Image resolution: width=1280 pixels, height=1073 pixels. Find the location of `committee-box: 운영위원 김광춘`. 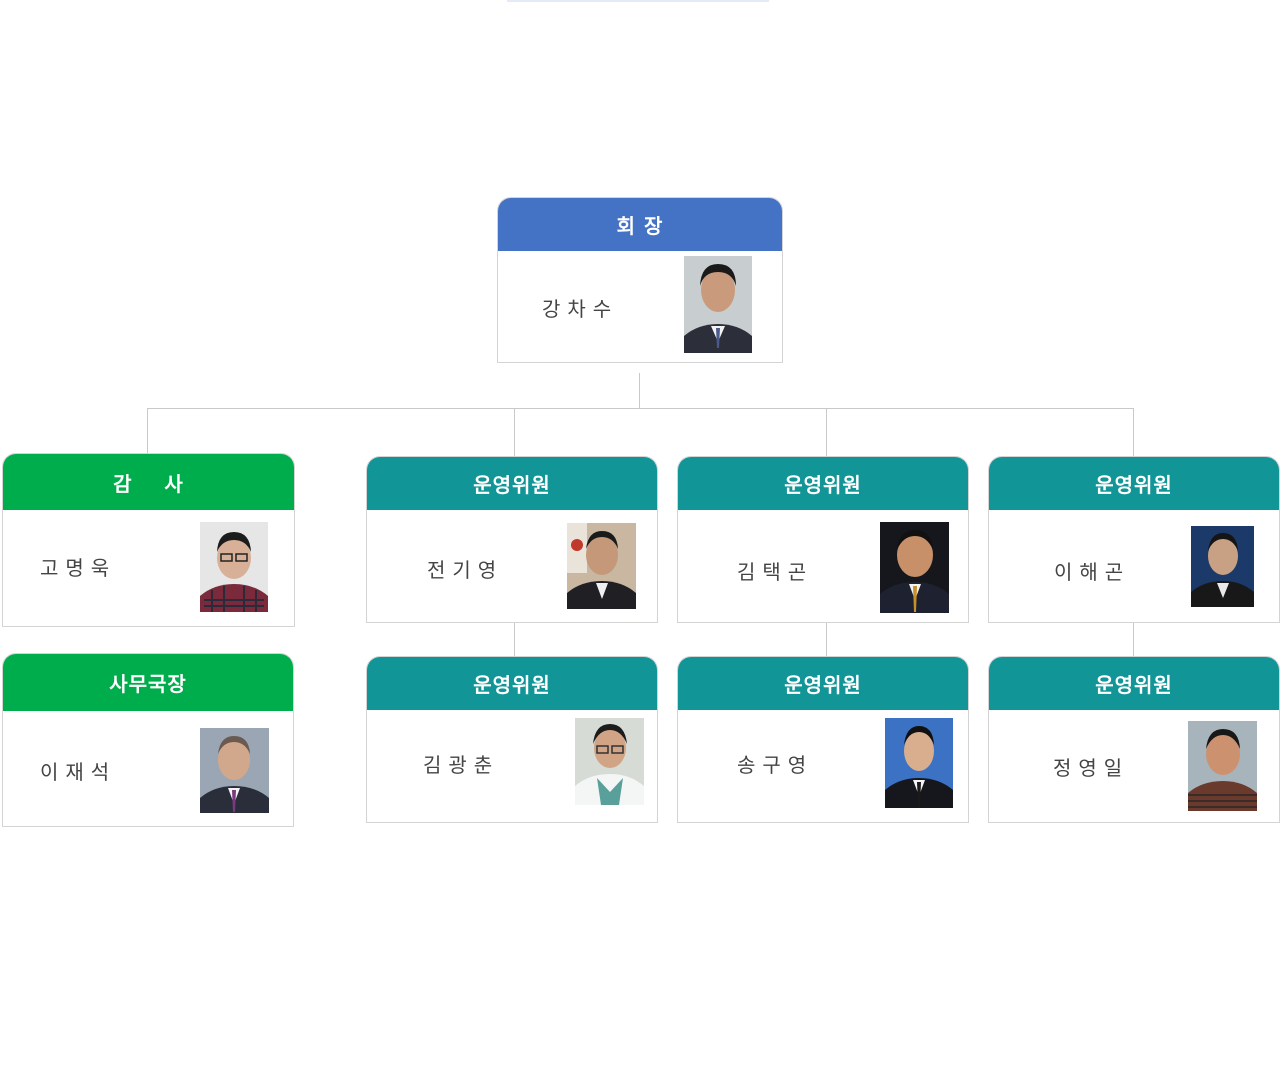

committee-box: 운영위원 김광춘 is located at coordinates (512, 739).